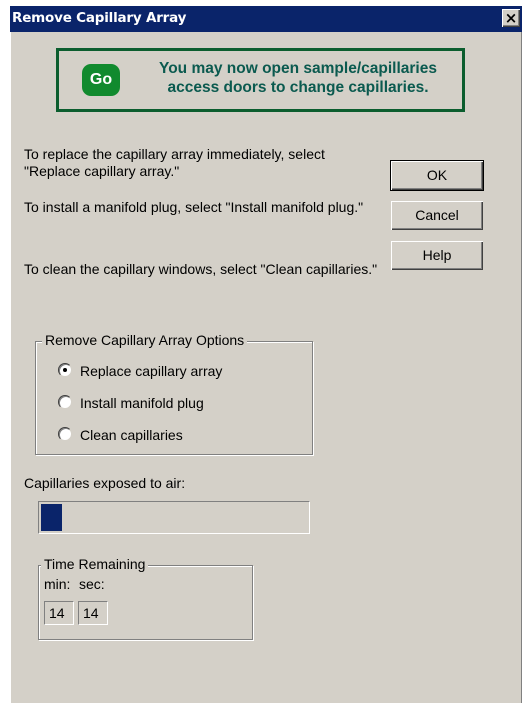 The image size is (522, 703). I want to click on option-label: Replace capillary array, so click(151, 371).